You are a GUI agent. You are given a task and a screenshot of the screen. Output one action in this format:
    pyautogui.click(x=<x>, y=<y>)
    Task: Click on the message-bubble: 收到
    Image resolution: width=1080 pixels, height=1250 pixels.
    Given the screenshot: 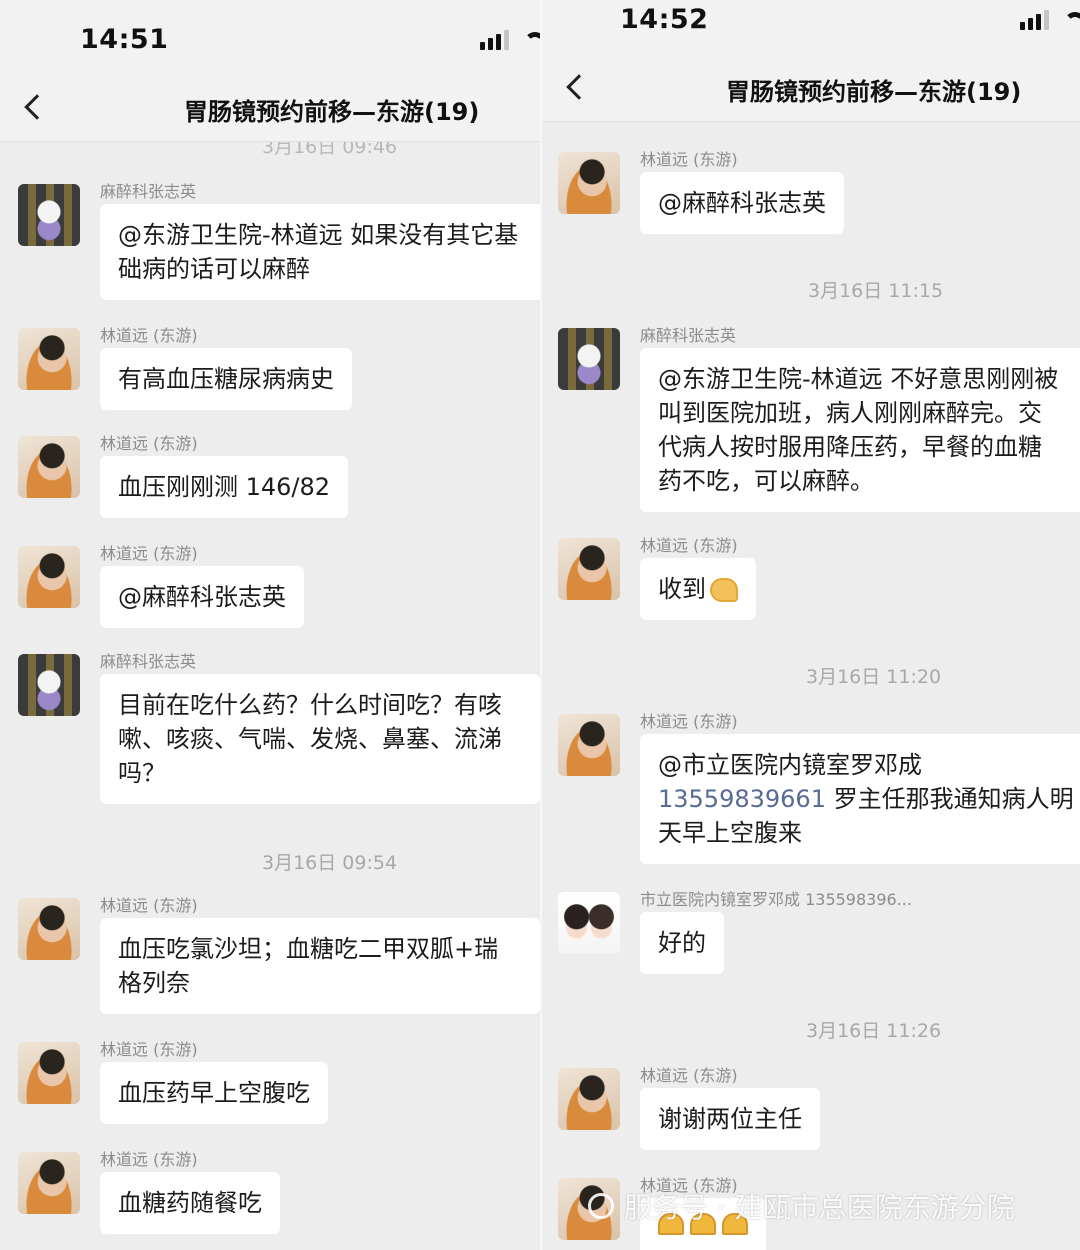 What is the action you would take?
    pyautogui.click(x=698, y=589)
    